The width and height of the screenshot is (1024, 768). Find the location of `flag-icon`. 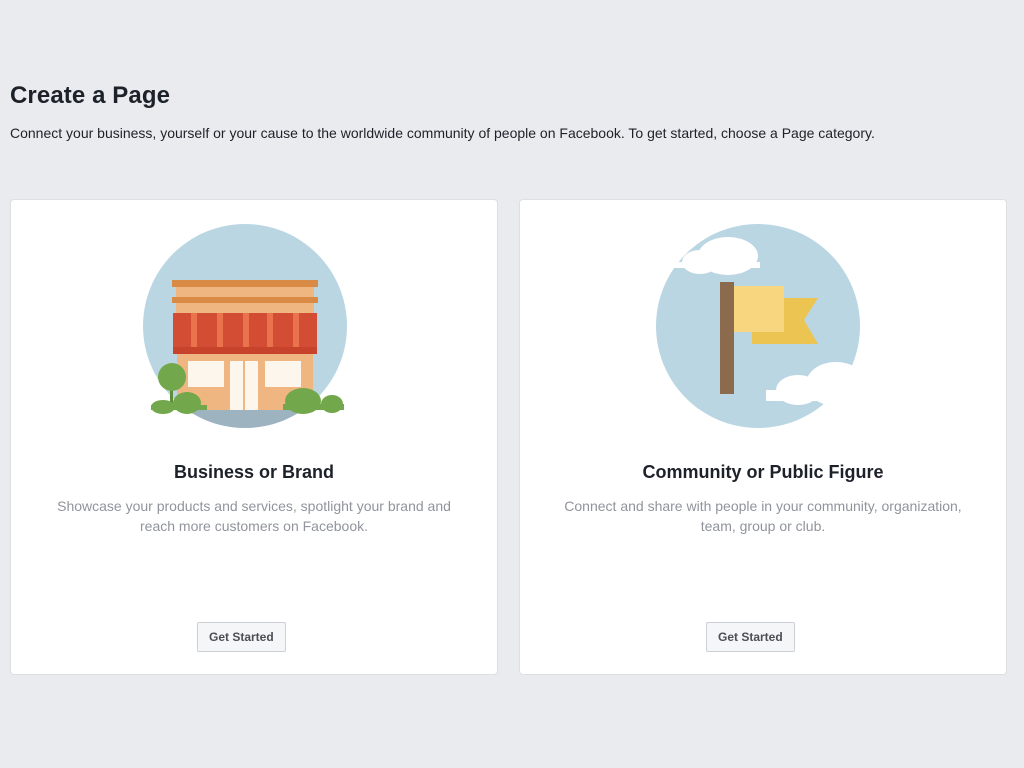

flag-icon is located at coordinates (764, 326).